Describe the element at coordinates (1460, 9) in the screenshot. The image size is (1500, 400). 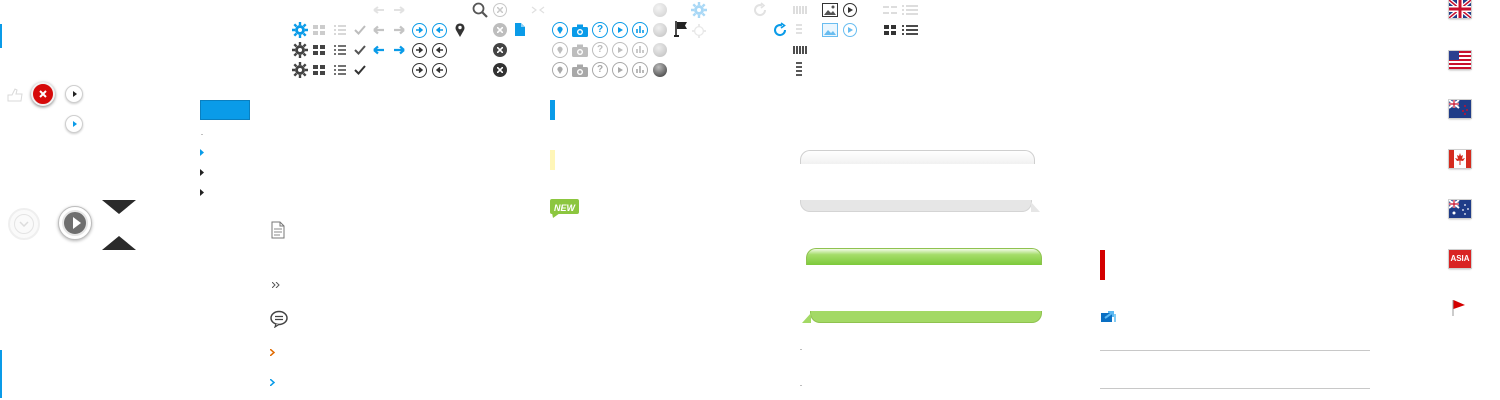
I see `uk-flag-icon` at that location.